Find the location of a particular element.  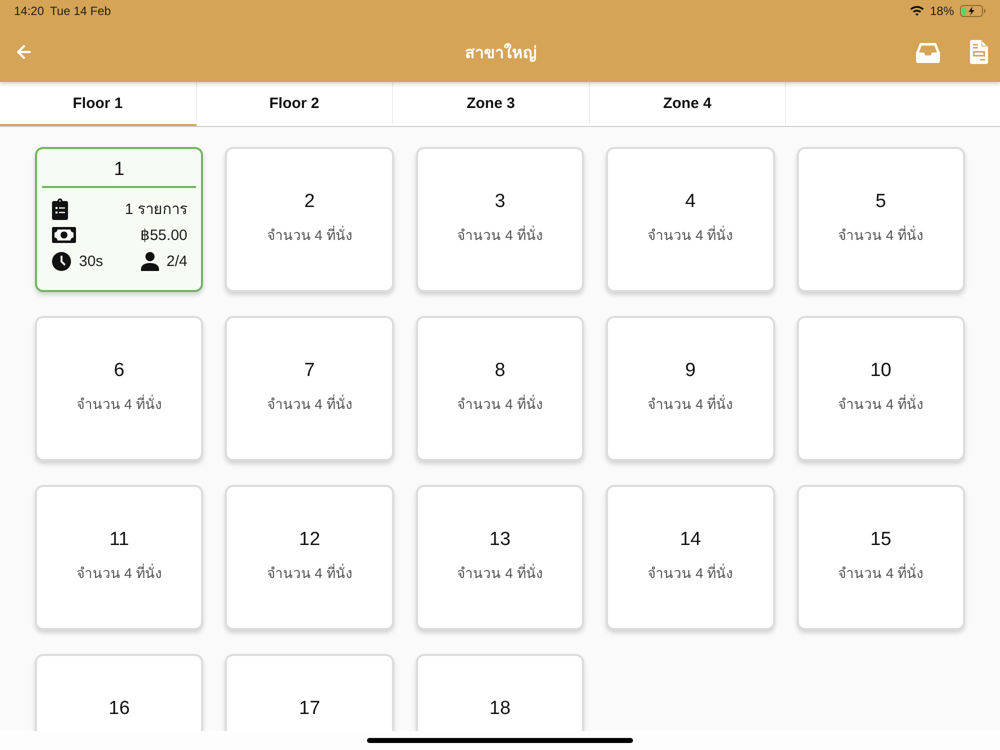

table-card: 14 จำนวน 4 ที่นั่ง is located at coordinates (690, 557).